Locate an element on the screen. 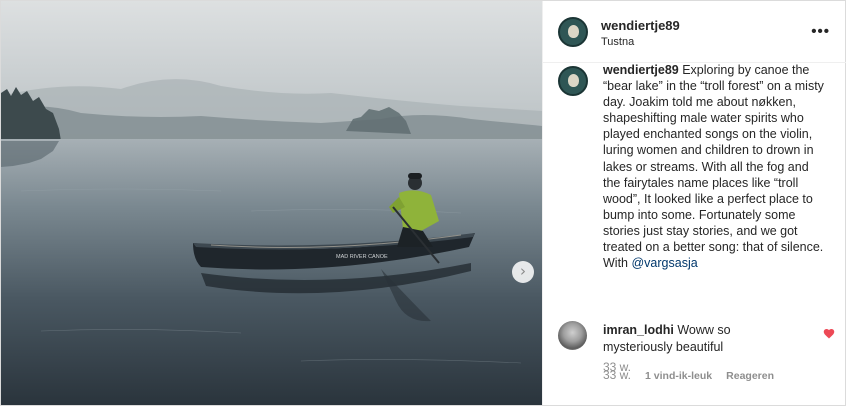 The image size is (846, 406). next-photo-button: › is located at coordinates (523, 272).